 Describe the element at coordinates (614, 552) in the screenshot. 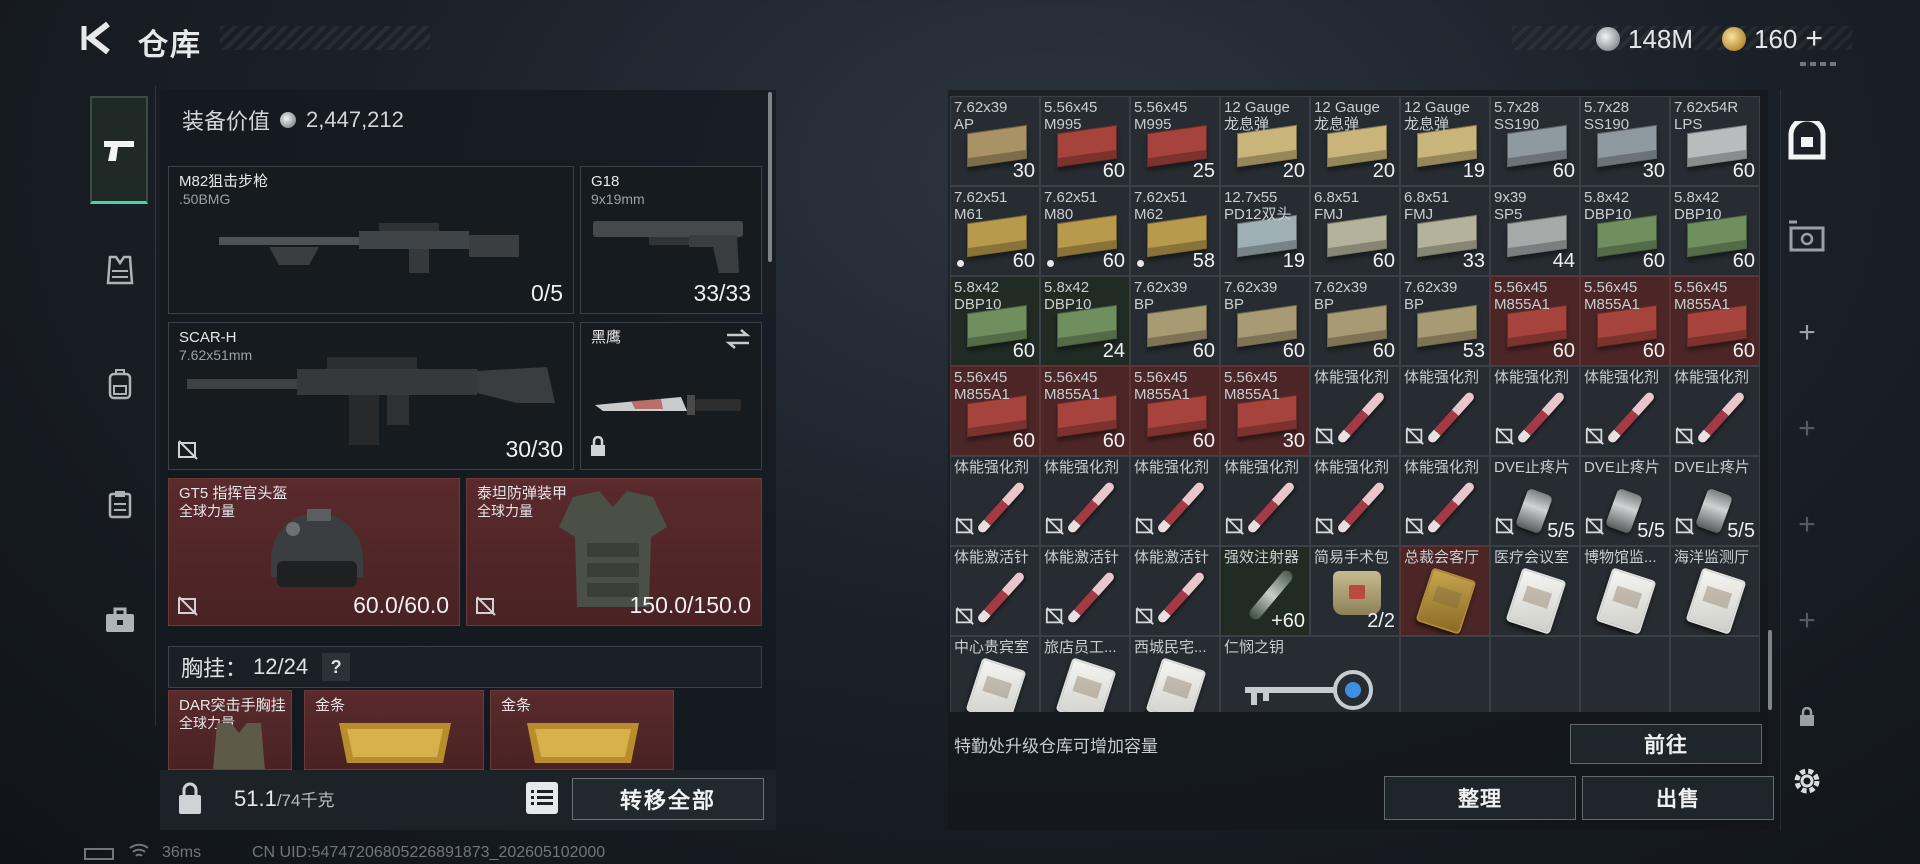

I see `armor-slot: 泰坦防弹装甲 全球力量 150.0/150.0` at that location.